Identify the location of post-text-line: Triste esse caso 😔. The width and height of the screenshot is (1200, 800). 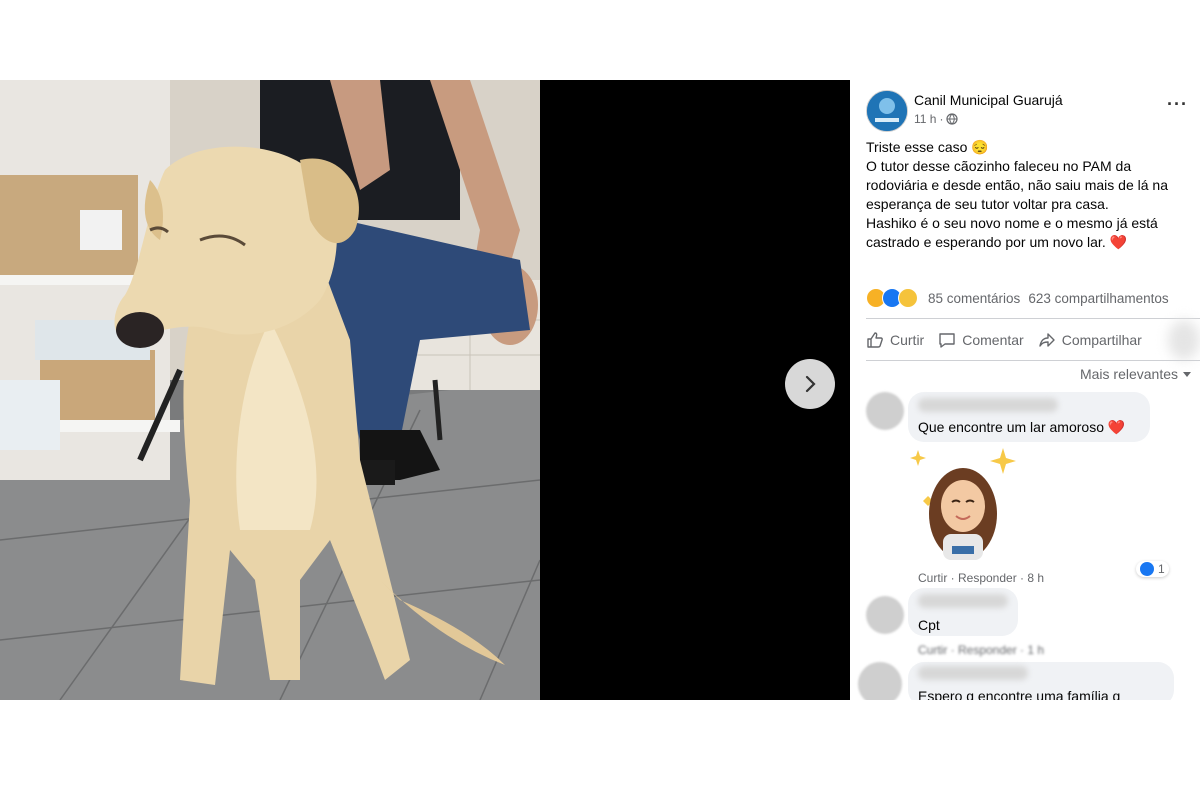
(927, 147).